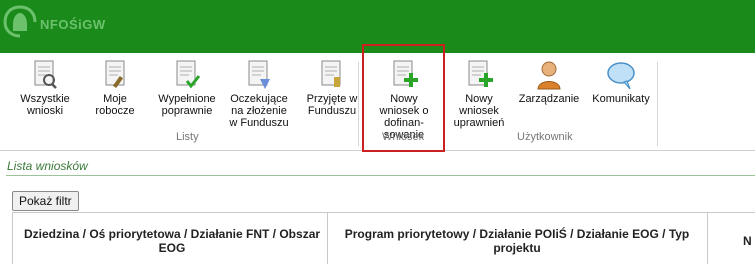  I want to click on ribbon-label: Komunikaty, so click(621, 99).